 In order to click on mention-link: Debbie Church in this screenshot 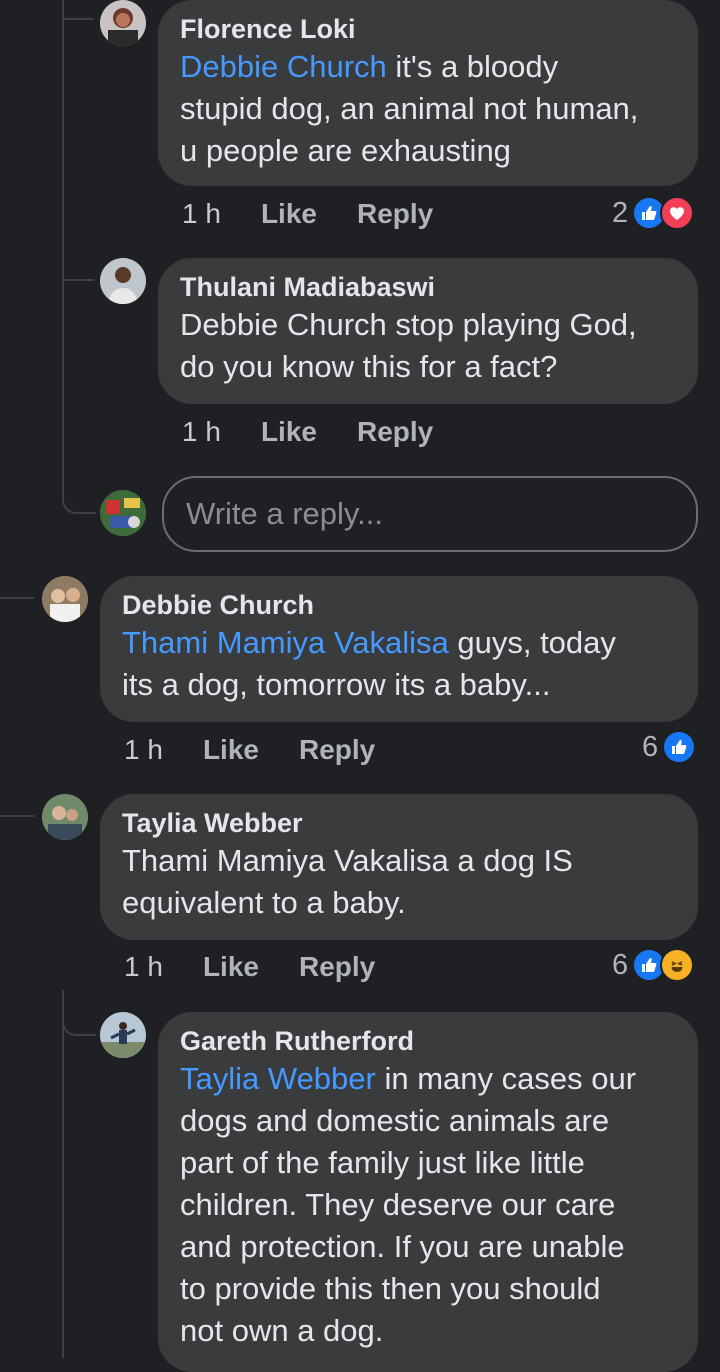, I will do `click(283, 66)`.